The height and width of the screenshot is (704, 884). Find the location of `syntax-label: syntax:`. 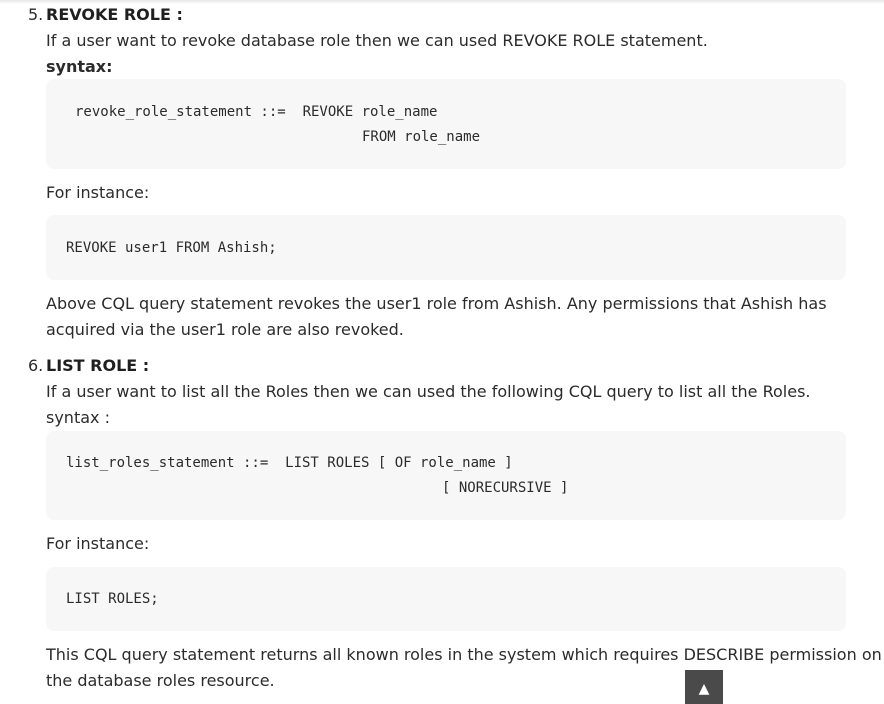

syntax-label: syntax: is located at coordinates (79, 66).